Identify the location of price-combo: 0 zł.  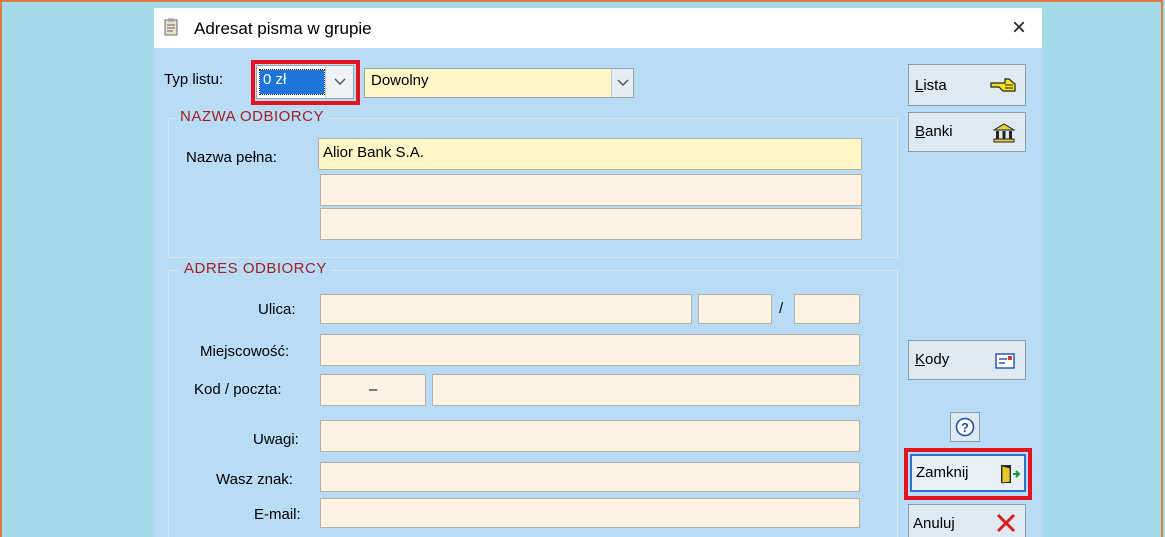
(305, 82).